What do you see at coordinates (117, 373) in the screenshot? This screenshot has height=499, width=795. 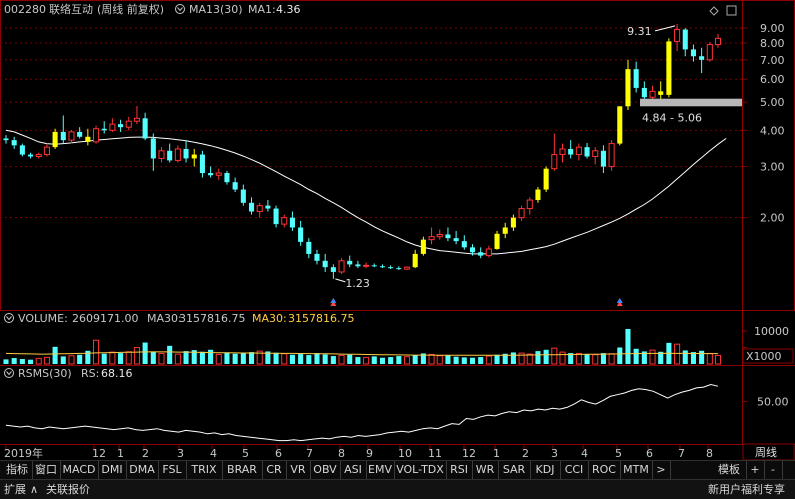 I see `rs-value: 68.16` at bounding box center [117, 373].